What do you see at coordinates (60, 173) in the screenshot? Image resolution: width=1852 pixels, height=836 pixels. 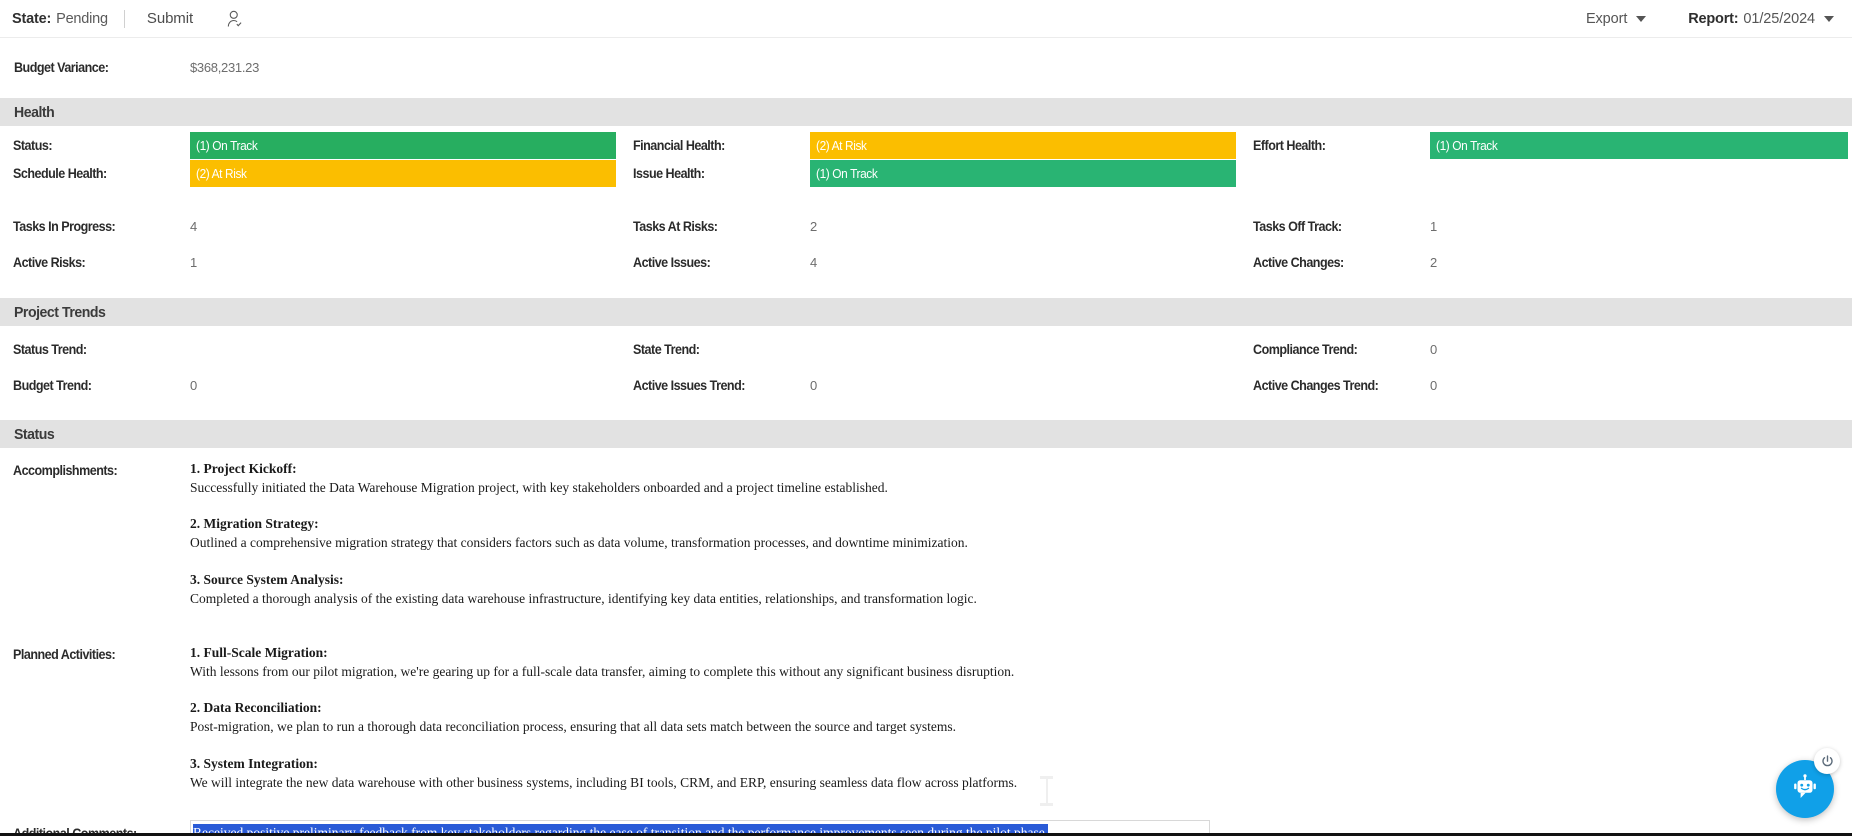 I see `schedule-health-label: Schedule Health:` at bounding box center [60, 173].